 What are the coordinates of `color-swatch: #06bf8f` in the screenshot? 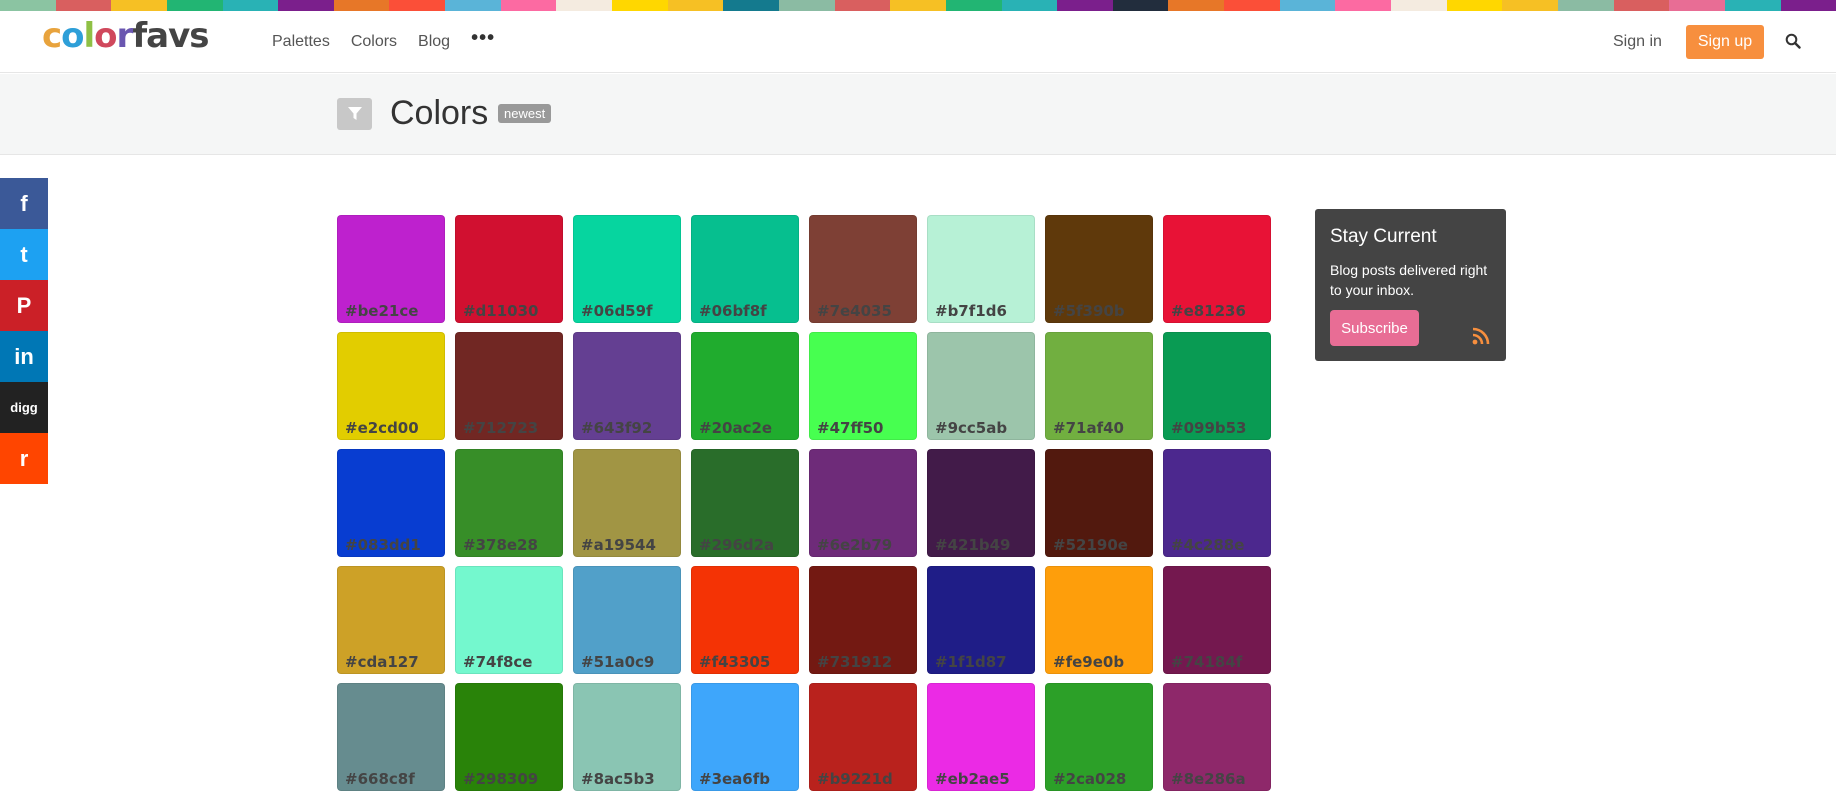 It's located at (745, 269).